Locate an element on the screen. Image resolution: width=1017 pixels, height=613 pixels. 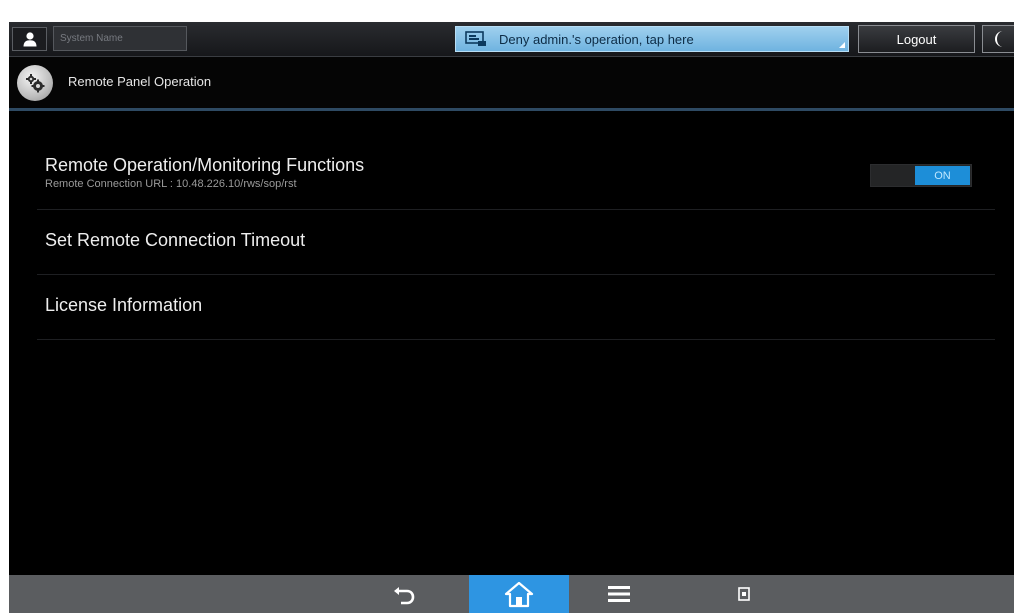
home-icon is located at coordinates (519, 594).